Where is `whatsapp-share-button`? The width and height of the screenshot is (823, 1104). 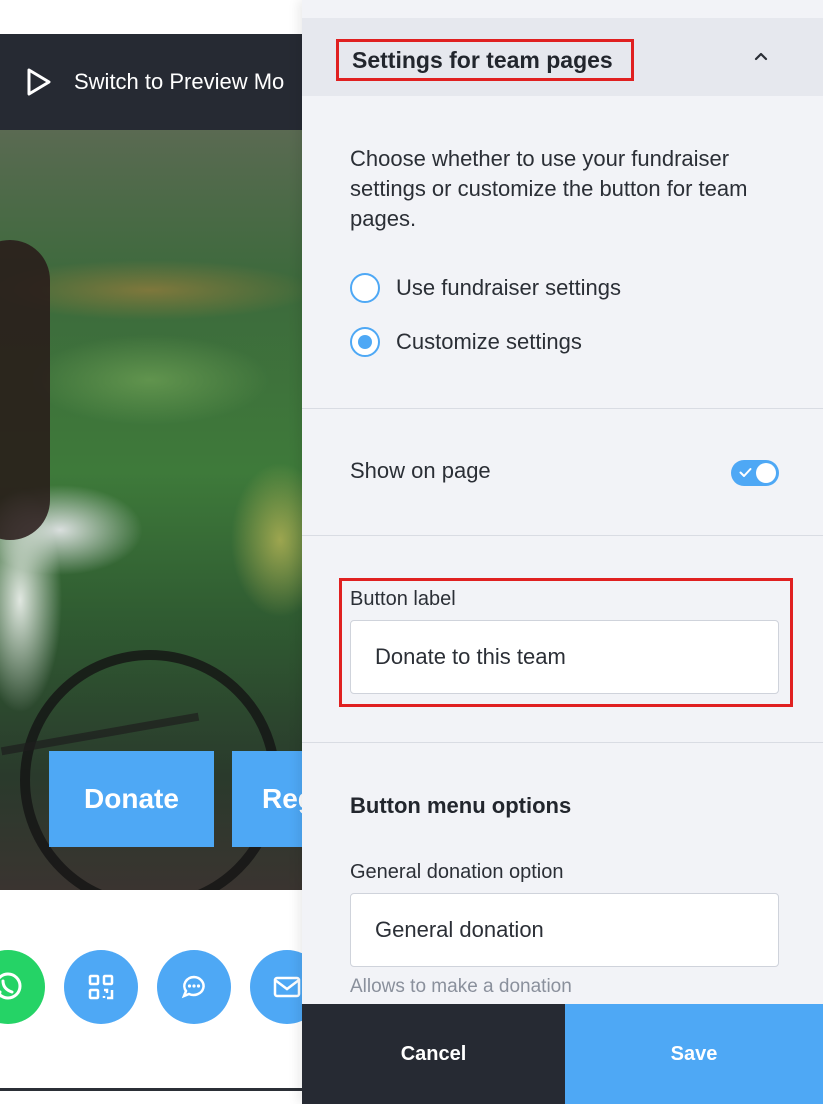 whatsapp-share-button is located at coordinates (22, 987).